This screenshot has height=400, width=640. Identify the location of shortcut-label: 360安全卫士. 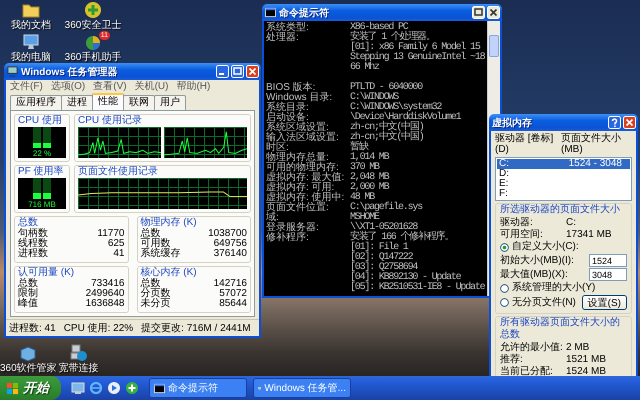
(93, 25).